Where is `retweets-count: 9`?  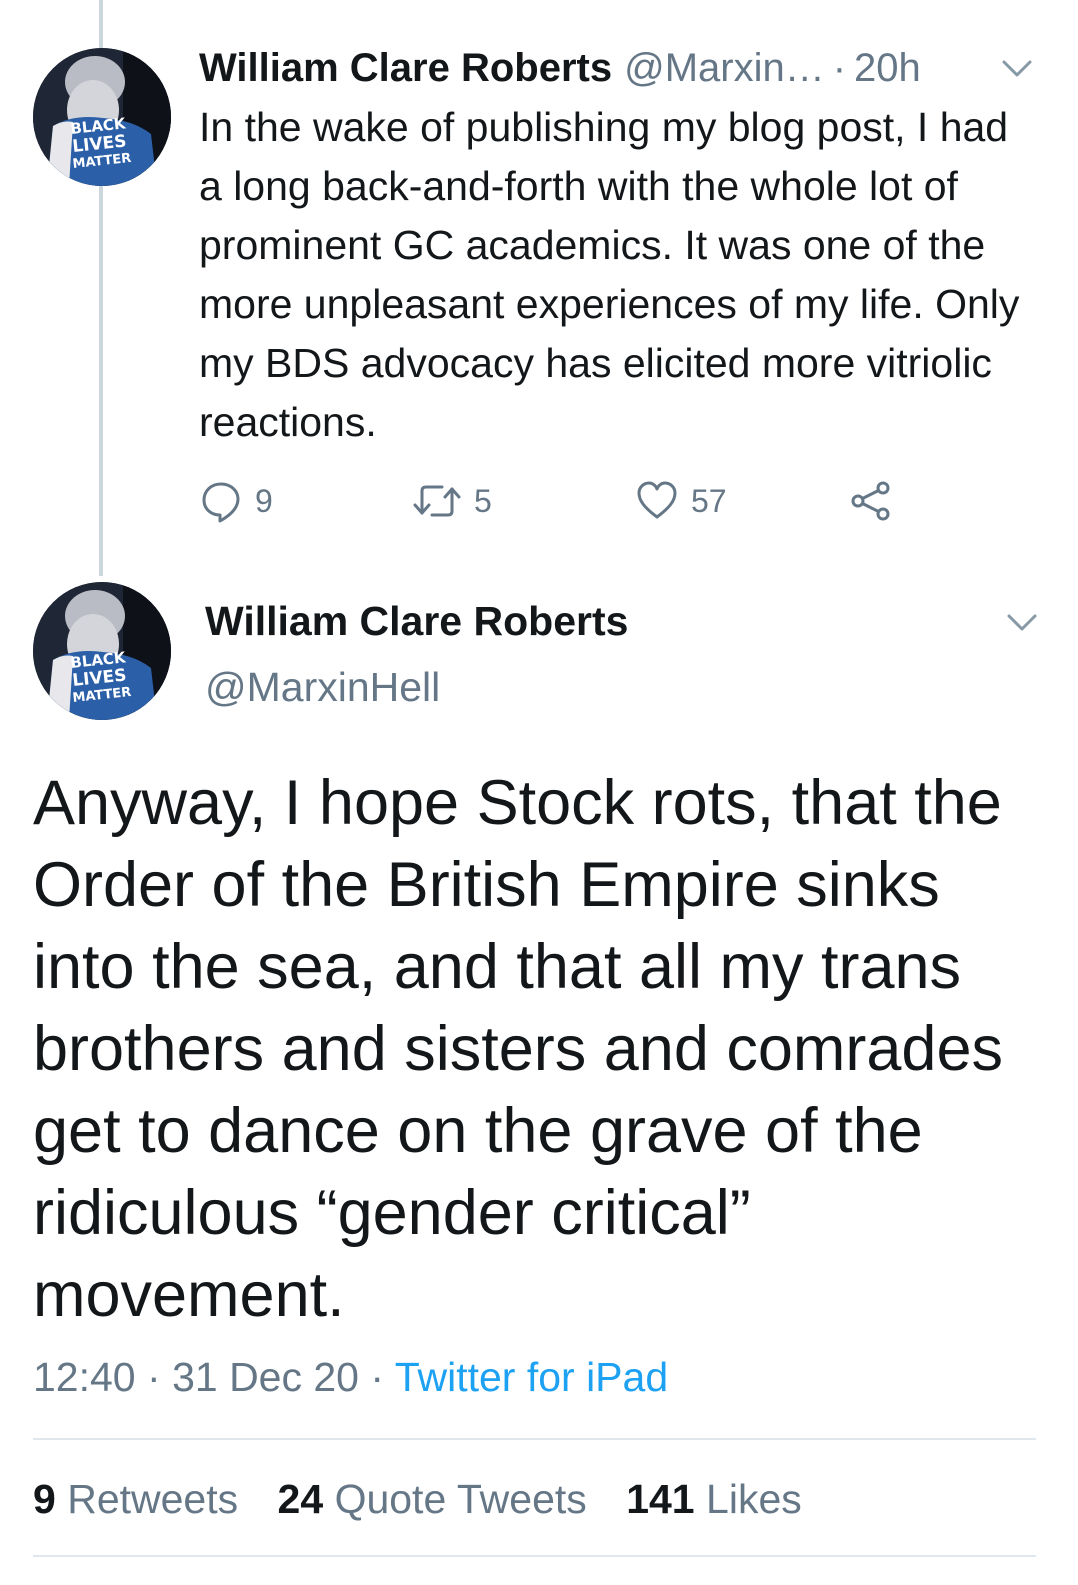 retweets-count: 9 is located at coordinates (44, 1499).